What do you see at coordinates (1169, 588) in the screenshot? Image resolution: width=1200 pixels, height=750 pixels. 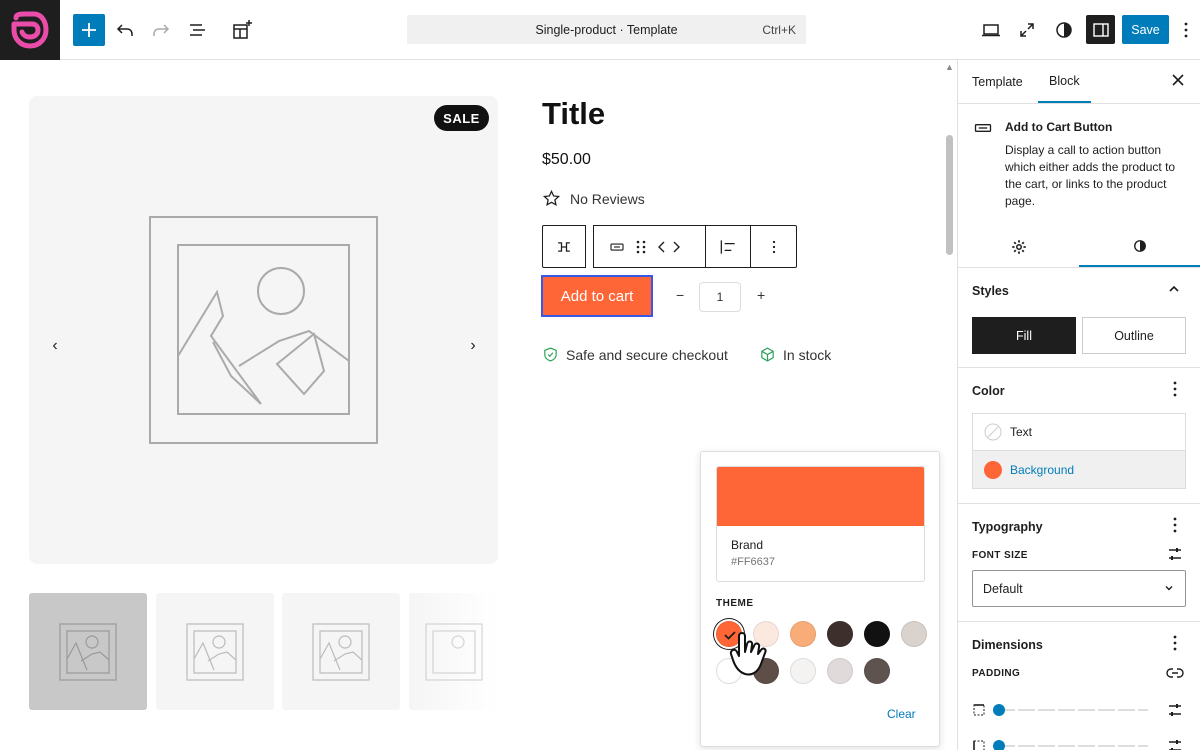 I see `chevron-down-icon` at bounding box center [1169, 588].